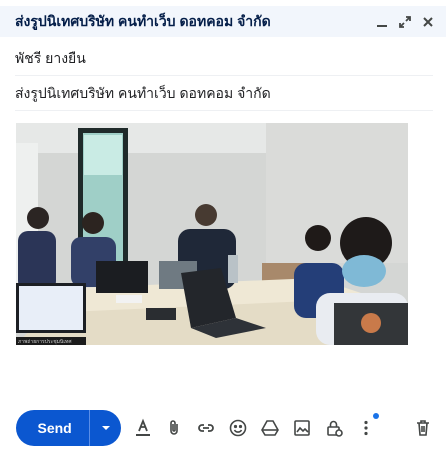 The height and width of the screenshot is (455, 446). I want to click on emoji-icon, so click(238, 428).